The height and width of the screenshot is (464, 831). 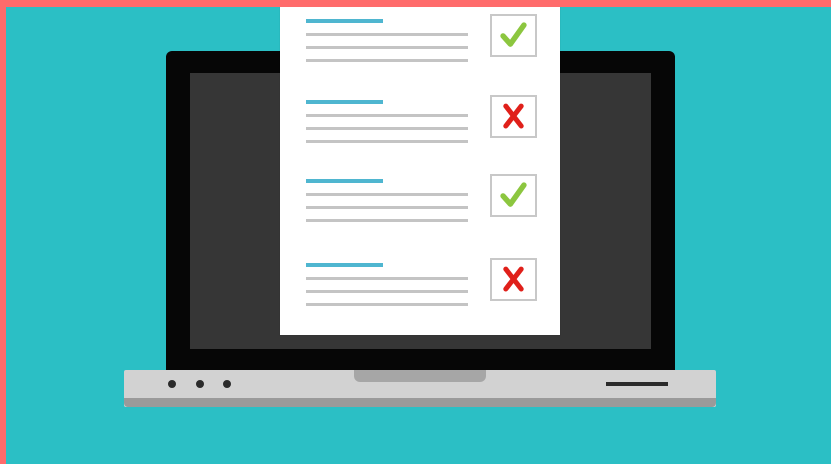 What do you see at coordinates (420, 402) in the screenshot?
I see `laptop-base-edge` at bounding box center [420, 402].